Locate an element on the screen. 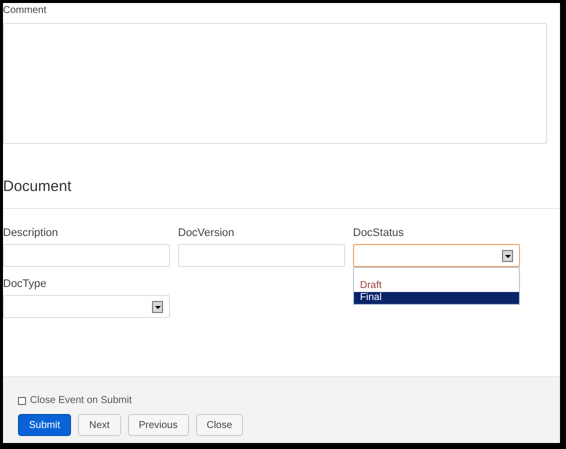 This screenshot has width=566, height=449. field-label: DocType is located at coordinates (25, 284).